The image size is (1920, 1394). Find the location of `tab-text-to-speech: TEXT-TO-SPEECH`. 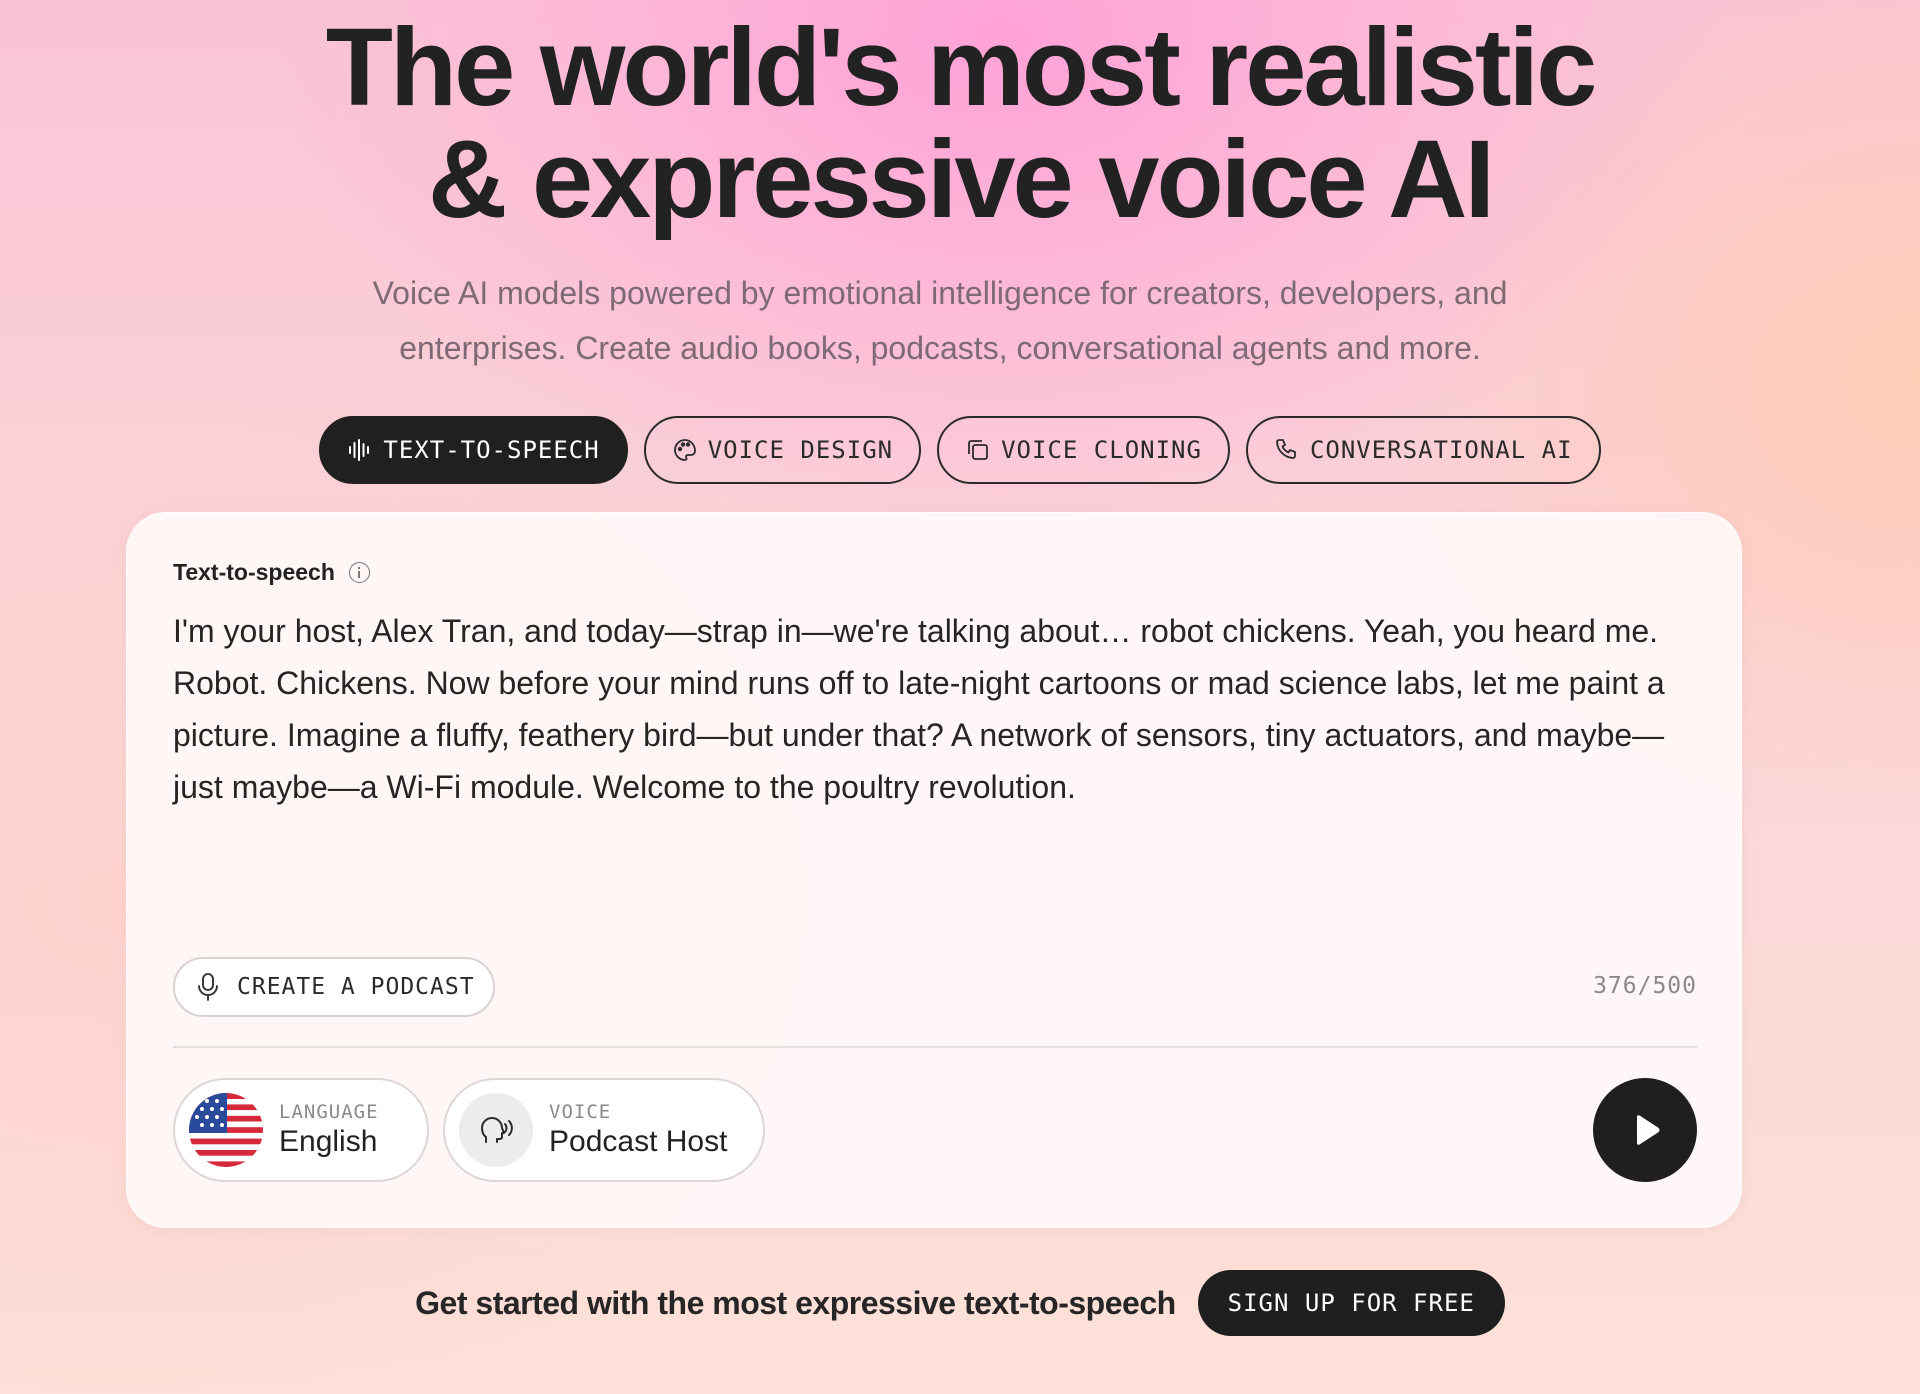

tab-text-to-speech: TEXT-TO-SPEECH is located at coordinates (473, 450).